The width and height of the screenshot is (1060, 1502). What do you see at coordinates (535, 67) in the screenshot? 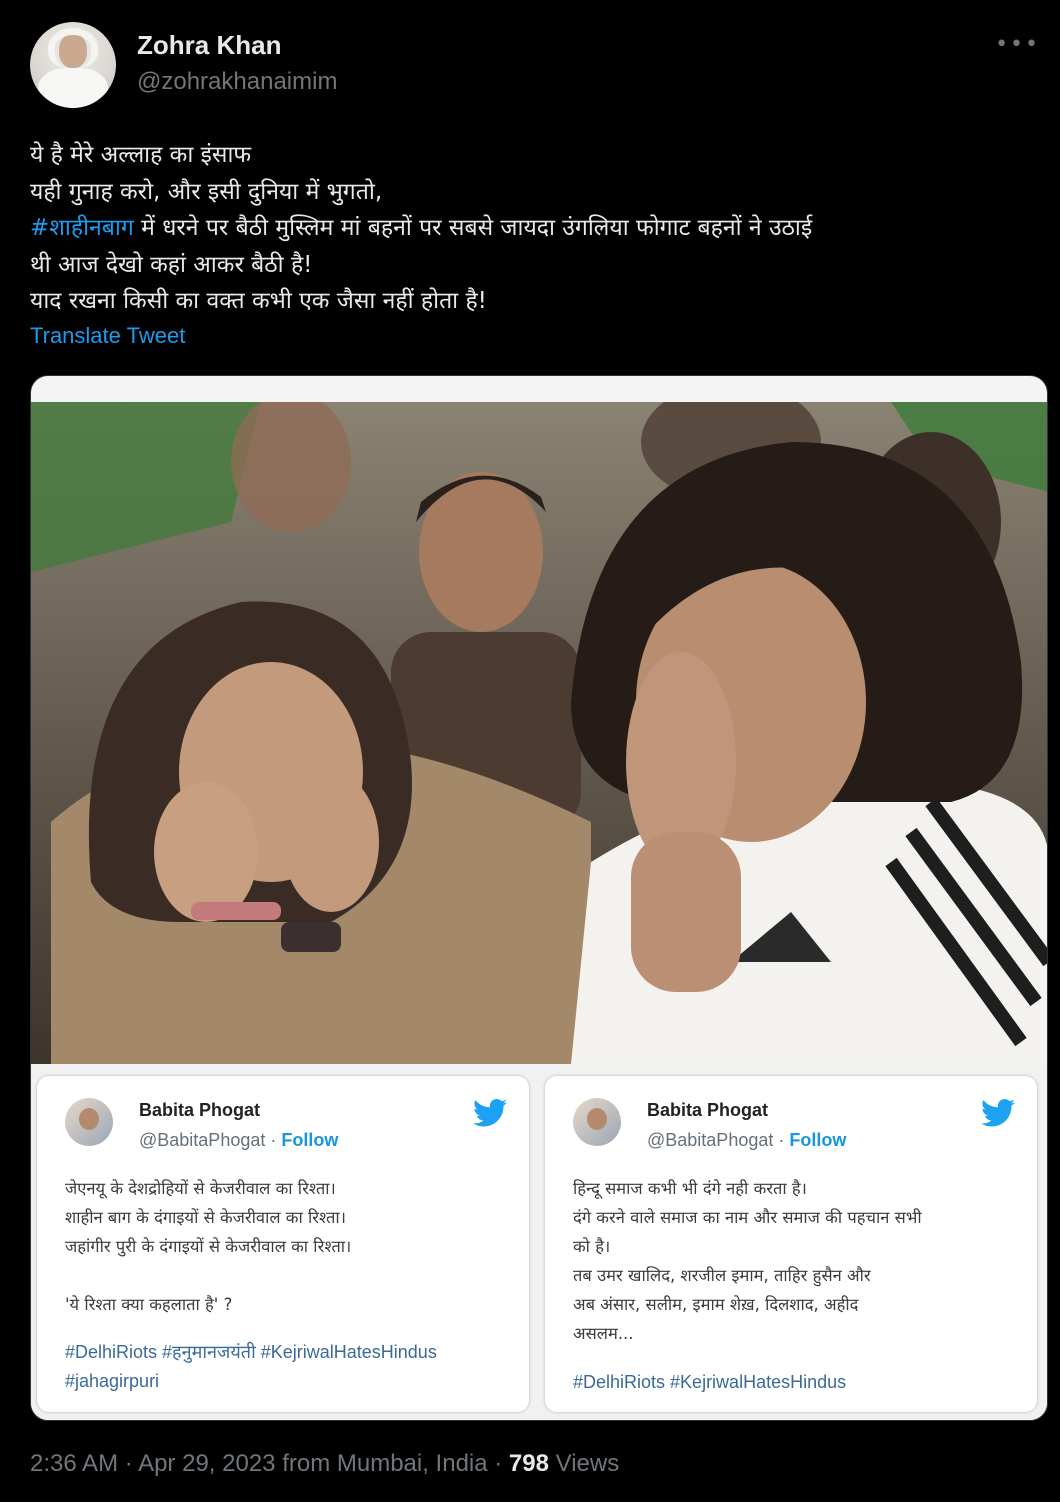
I see `tweet-header: Zohra Khan @zohrakhanaimim •••` at bounding box center [535, 67].